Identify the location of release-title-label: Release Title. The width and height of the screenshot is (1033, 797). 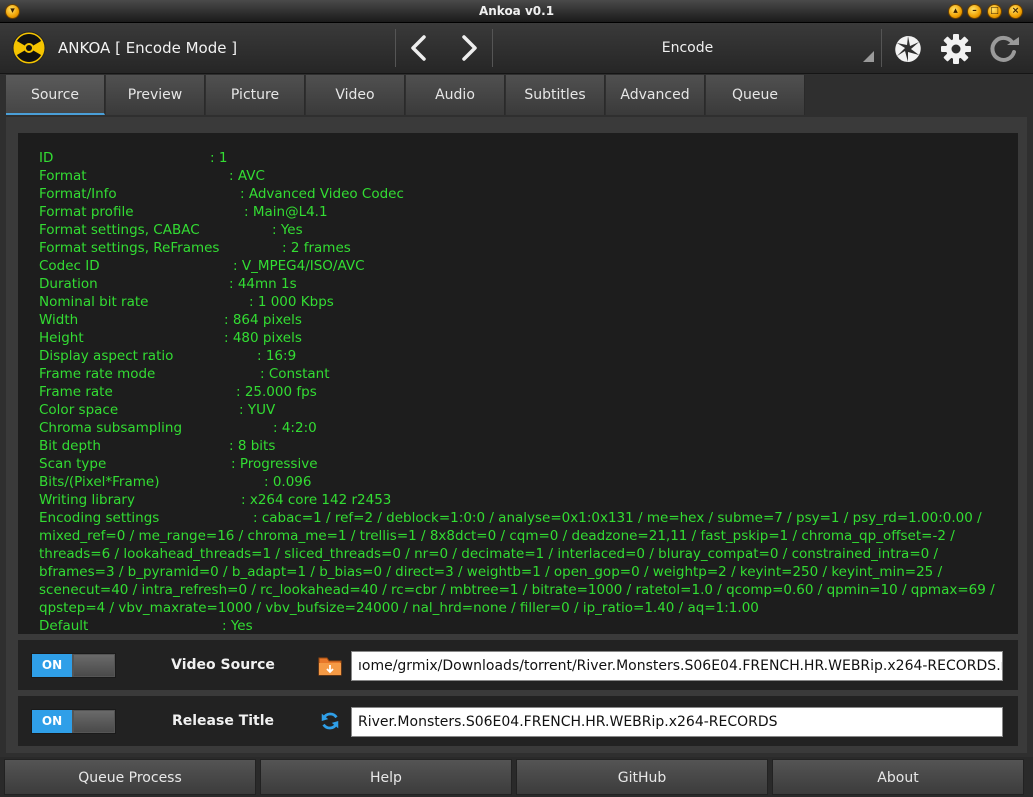
(223, 721).